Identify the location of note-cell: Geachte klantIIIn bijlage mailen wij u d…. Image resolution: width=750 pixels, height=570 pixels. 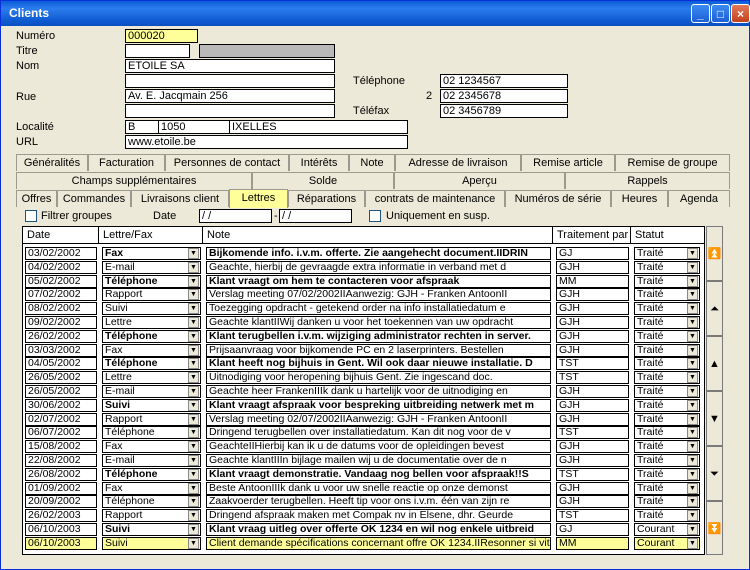
(378, 460).